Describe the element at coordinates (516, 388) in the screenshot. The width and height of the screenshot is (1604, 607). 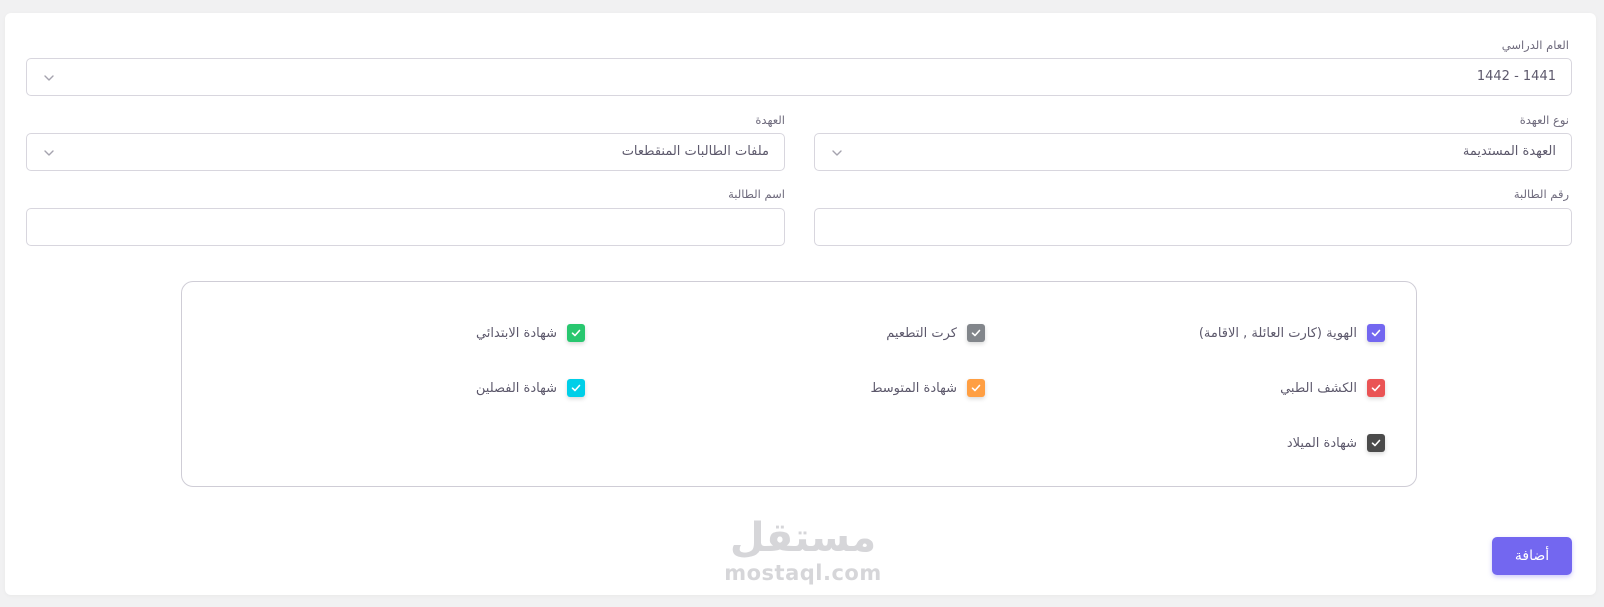
I see `document-option-label: شهادة الفصلين` at that location.